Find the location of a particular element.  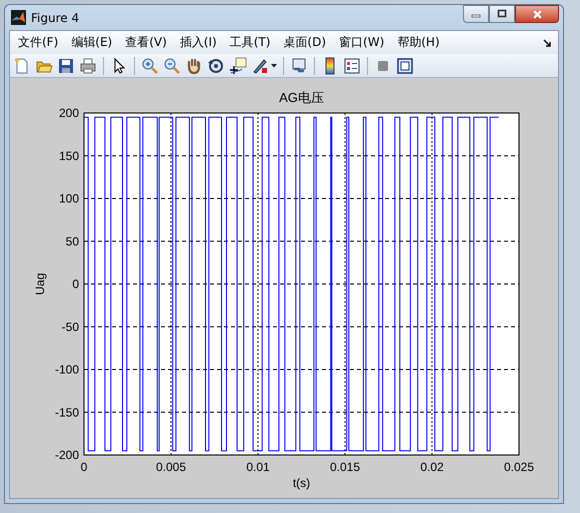

menu-item: 工具(T) is located at coordinates (253, 42).